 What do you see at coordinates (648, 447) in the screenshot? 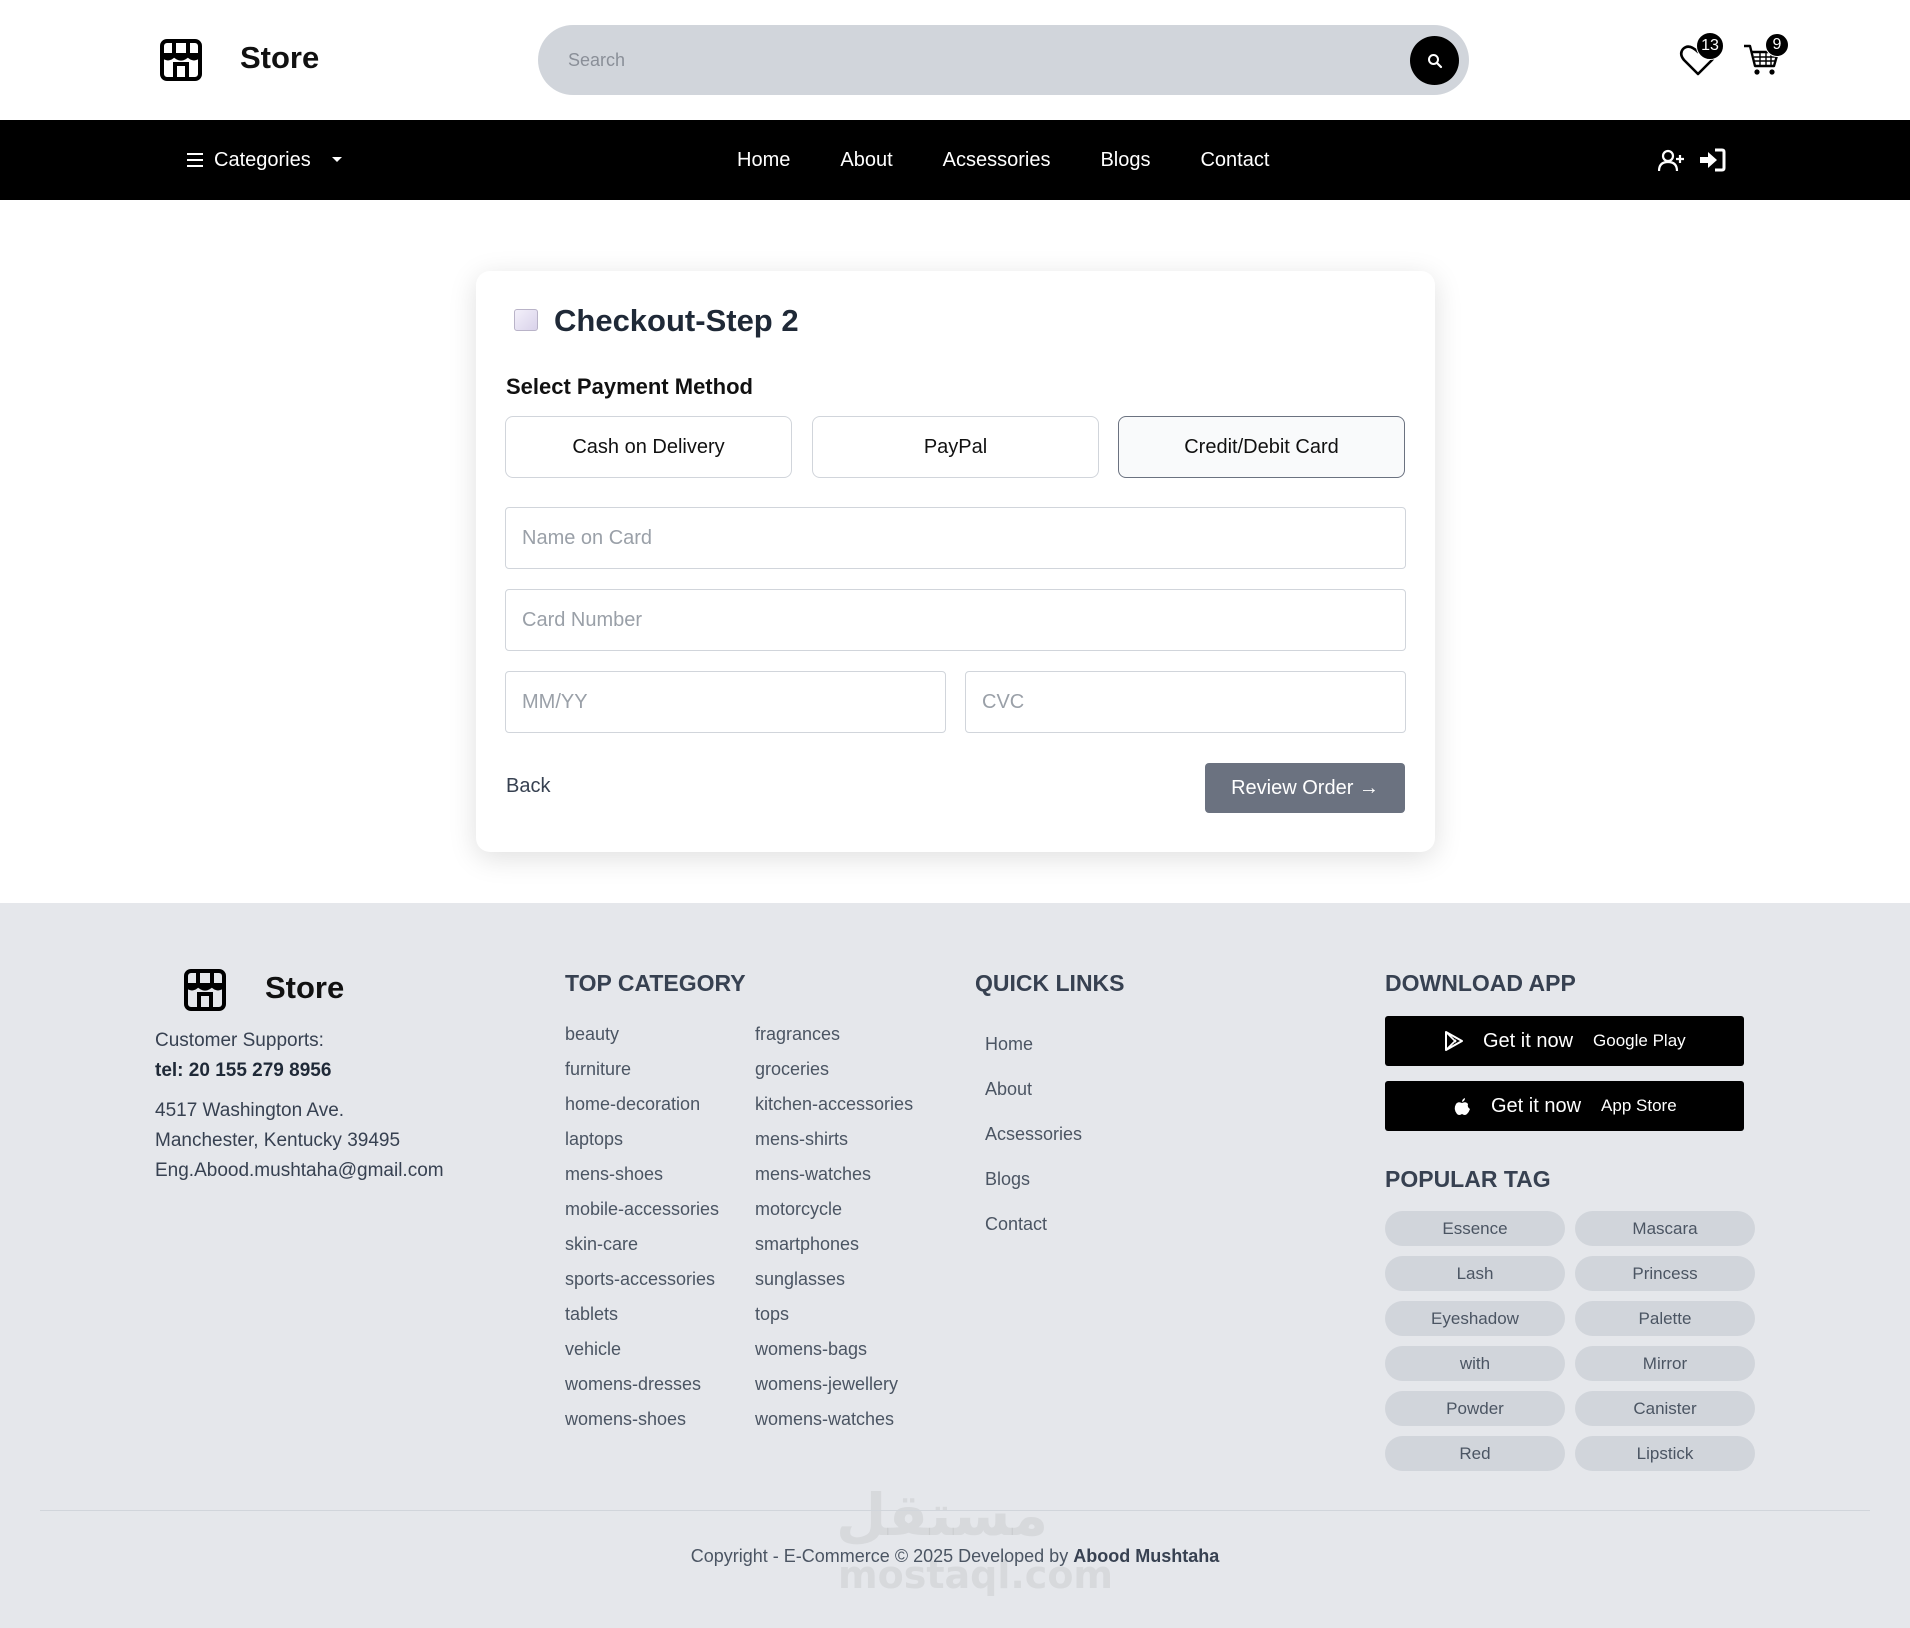
I see `cash-on-delivery-button: Cash on Delivery` at bounding box center [648, 447].